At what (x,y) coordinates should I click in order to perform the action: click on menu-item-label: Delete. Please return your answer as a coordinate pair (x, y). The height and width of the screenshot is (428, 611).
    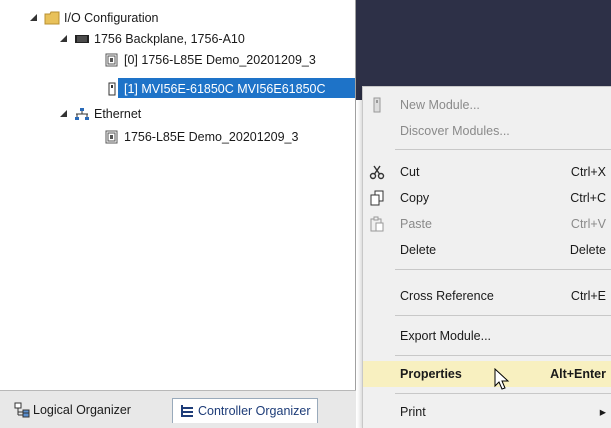
    Looking at the image, I should click on (418, 250).